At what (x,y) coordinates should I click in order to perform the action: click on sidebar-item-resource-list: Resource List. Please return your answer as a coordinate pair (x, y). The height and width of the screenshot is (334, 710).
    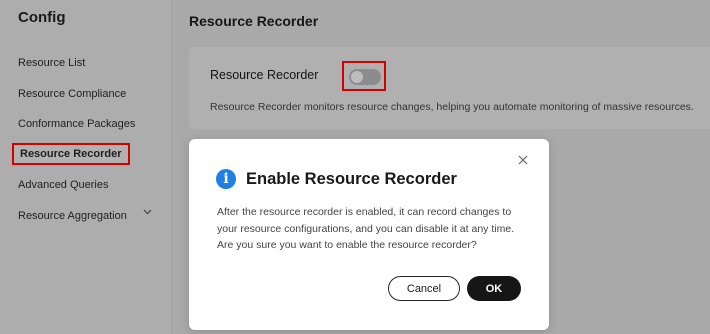
    Looking at the image, I should click on (51, 63).